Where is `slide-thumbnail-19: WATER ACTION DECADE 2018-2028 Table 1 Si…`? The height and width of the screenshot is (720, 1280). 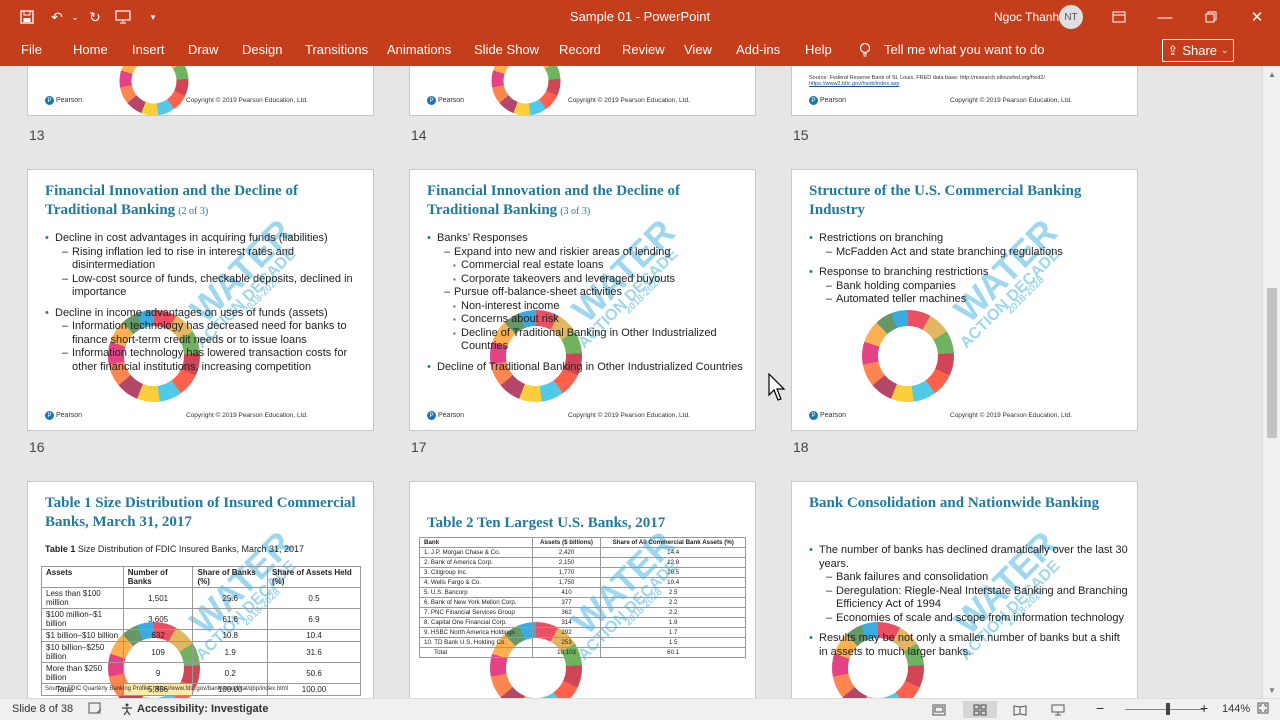 slide-thumbnail-19: WATER ACTION DECADE 2018-2028 Table 1 Si… is located at coordinates (200, 589).